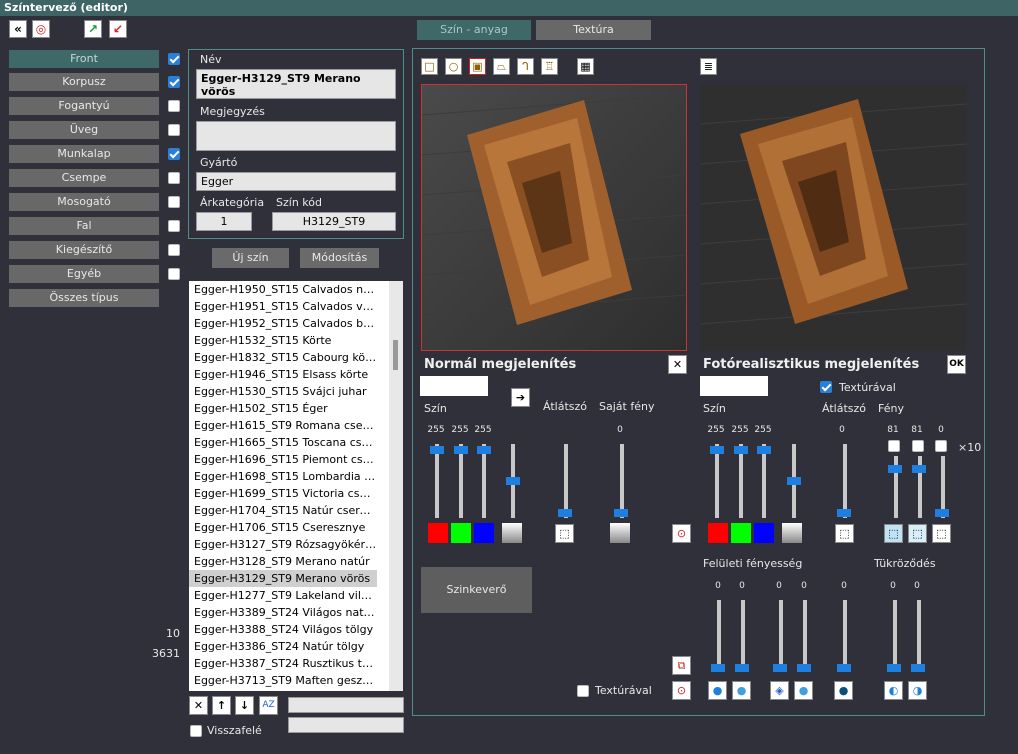 The image size is (1018, 754). What do you see at coordinates (283, 629) in the screenshot?
I see `list-item: Egger-H3388_ST24 Világos tölgy` at bounding box center [283, 629].